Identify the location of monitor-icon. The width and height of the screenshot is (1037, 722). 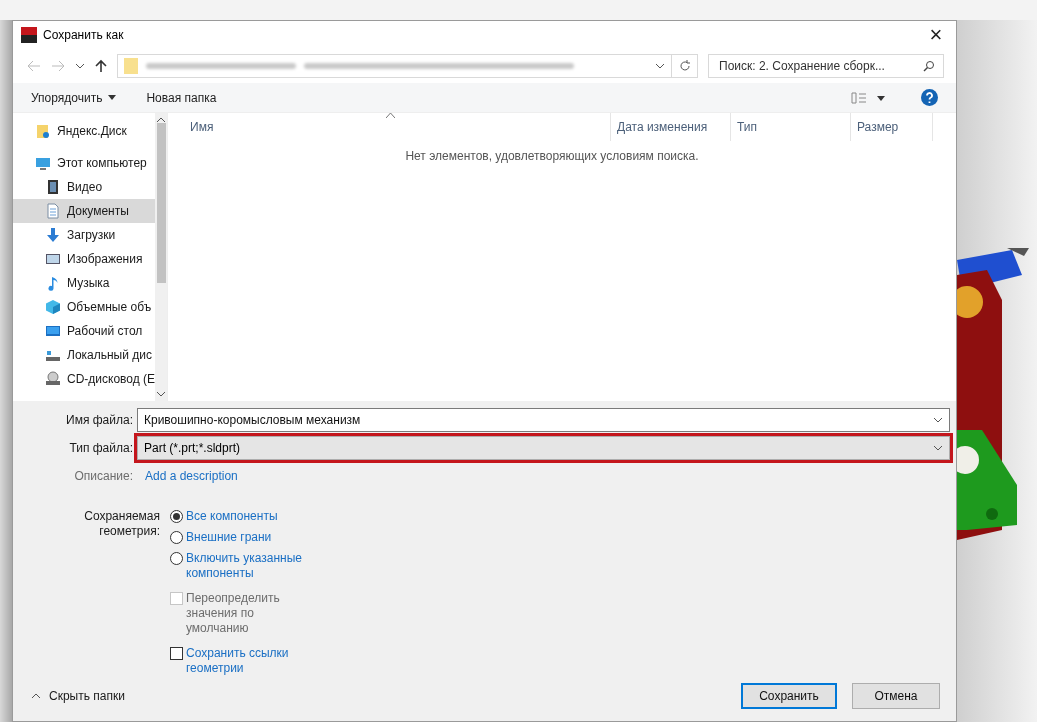
(43, 163).